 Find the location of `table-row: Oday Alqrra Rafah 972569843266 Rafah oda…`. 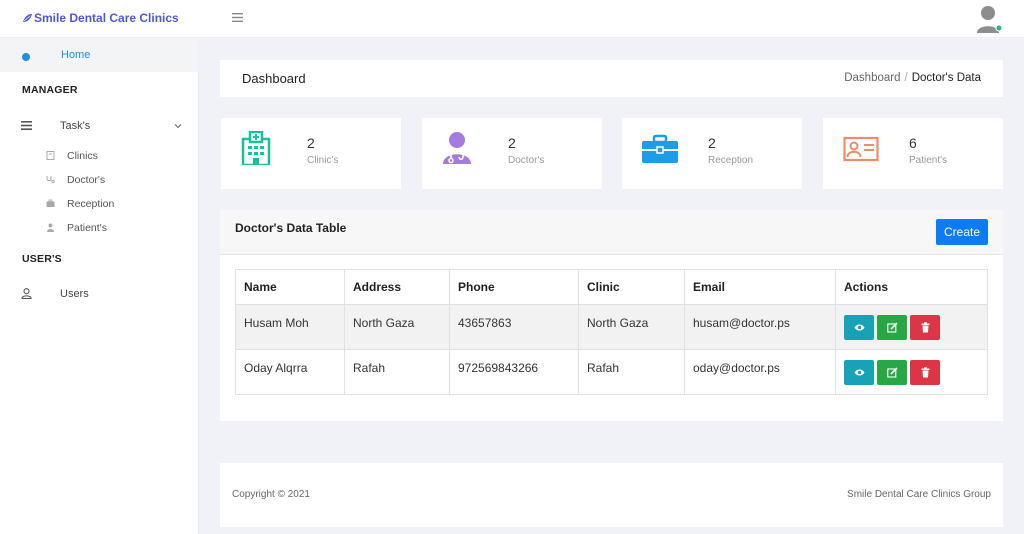

table-row: Oday Alqrra Rafah 972569843266 Rafah oda… is located at coordinates (611, 372).